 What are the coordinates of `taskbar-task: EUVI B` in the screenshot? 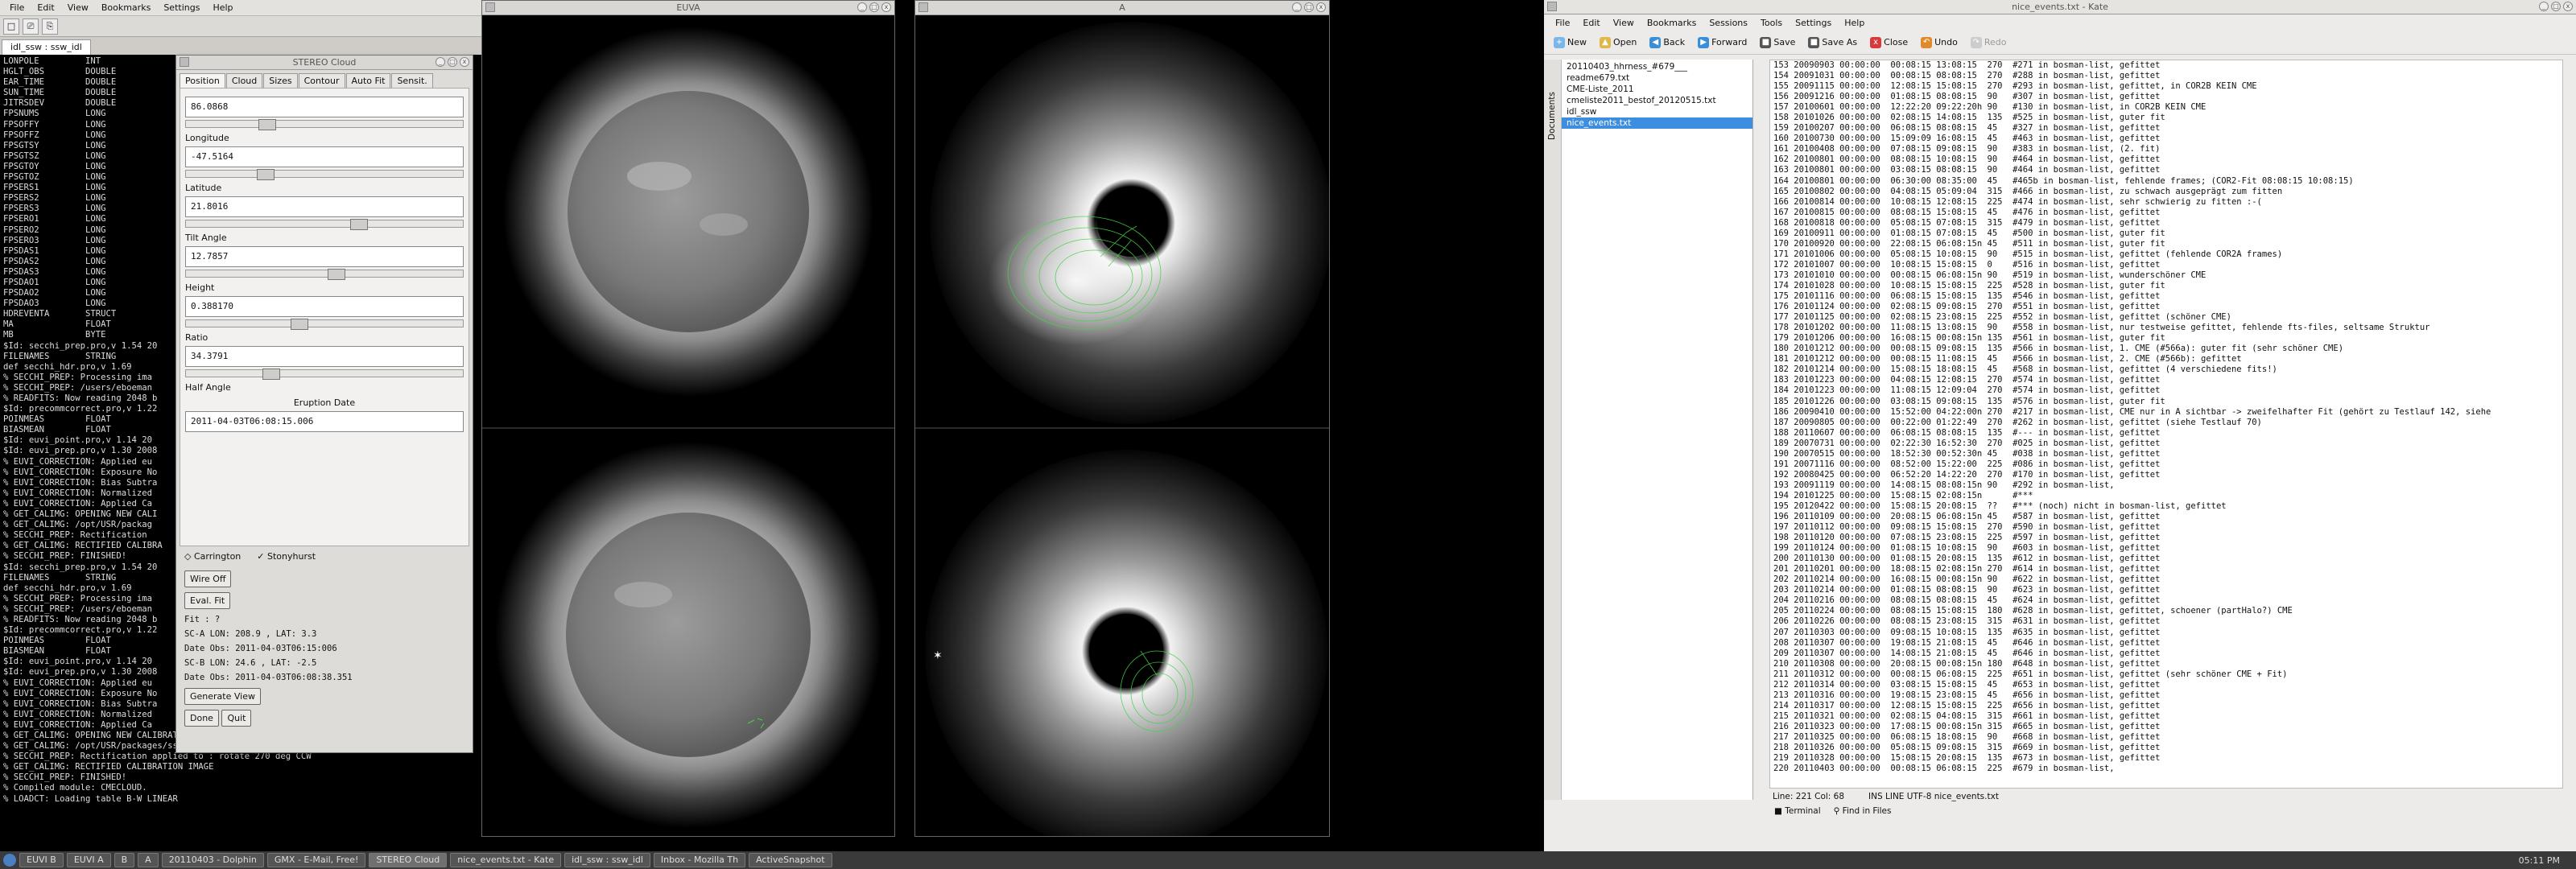 It's located at (41, 860).